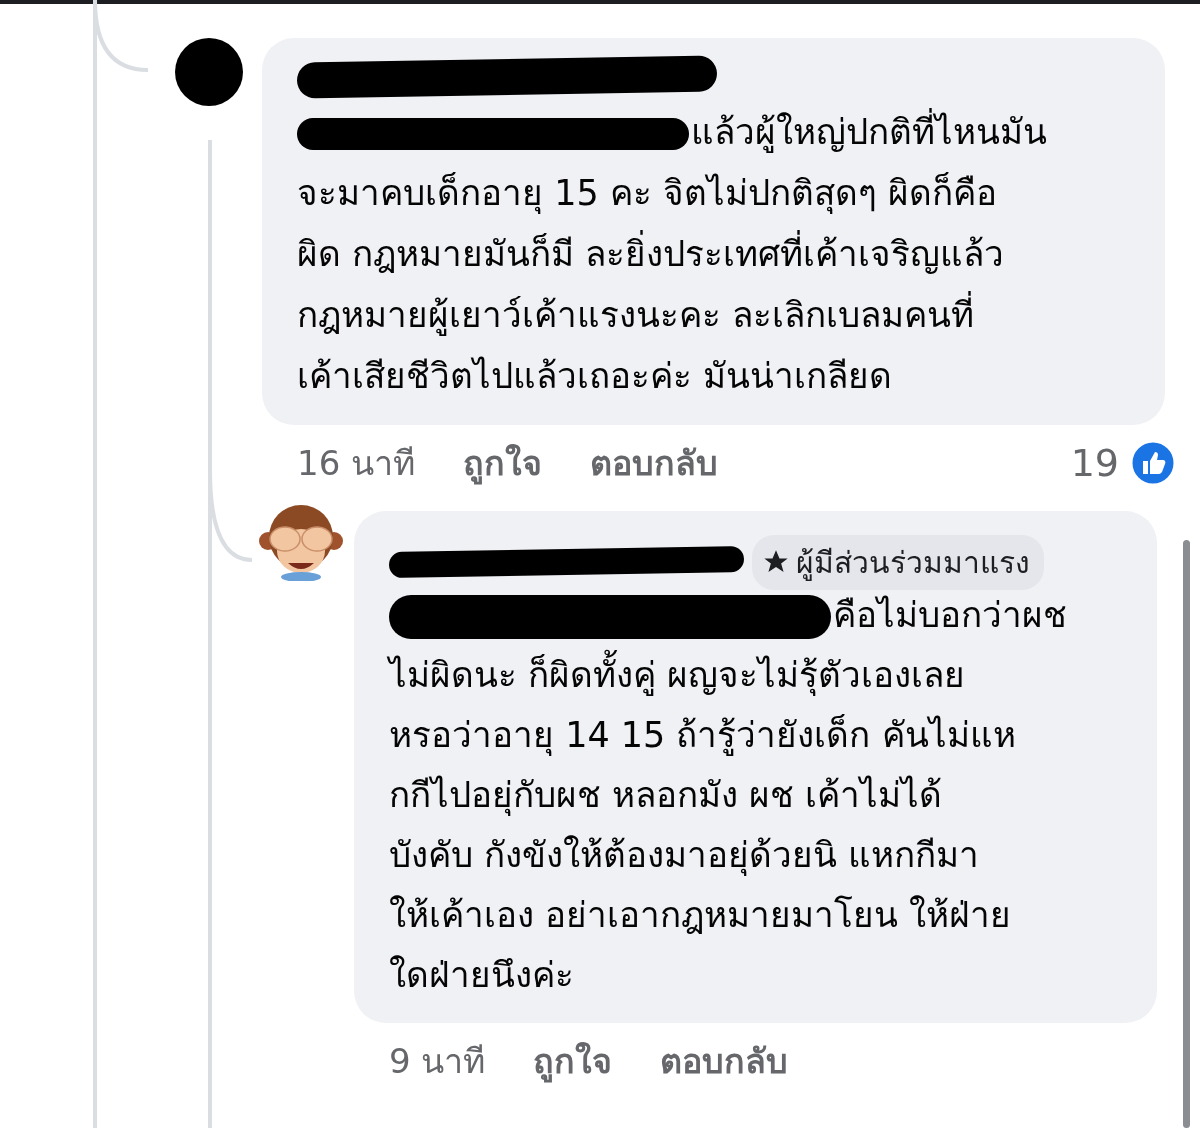 The image size is (1200, 1128). What do you see at coordinates (356, 463) in the screenshot?
I see `timestamp: 16 นาที` at bounding box center [356, 463].